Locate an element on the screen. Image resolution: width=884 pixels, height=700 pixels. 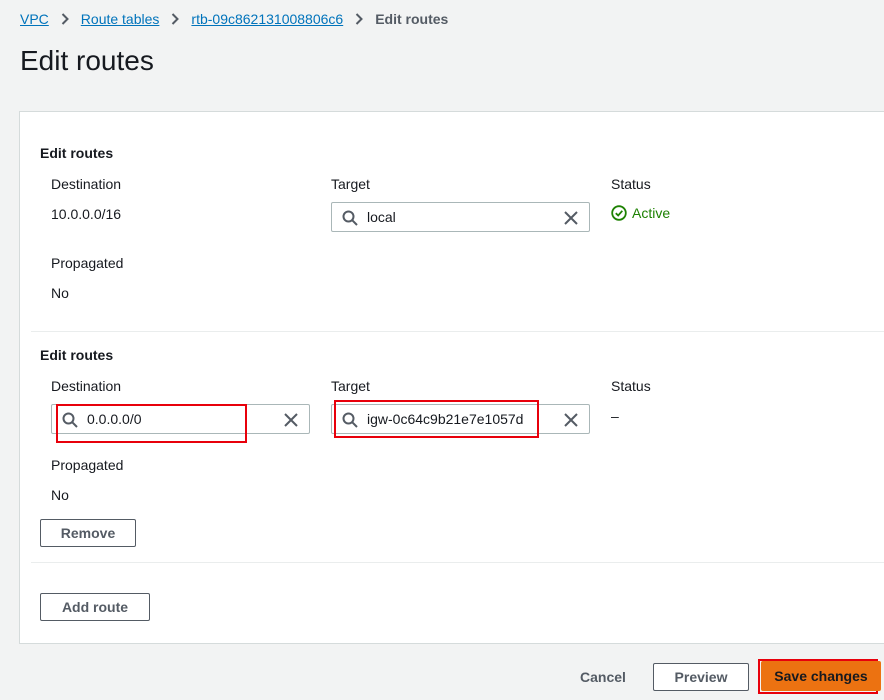
page-title: Edit routes is located at coordinates (87, 60).